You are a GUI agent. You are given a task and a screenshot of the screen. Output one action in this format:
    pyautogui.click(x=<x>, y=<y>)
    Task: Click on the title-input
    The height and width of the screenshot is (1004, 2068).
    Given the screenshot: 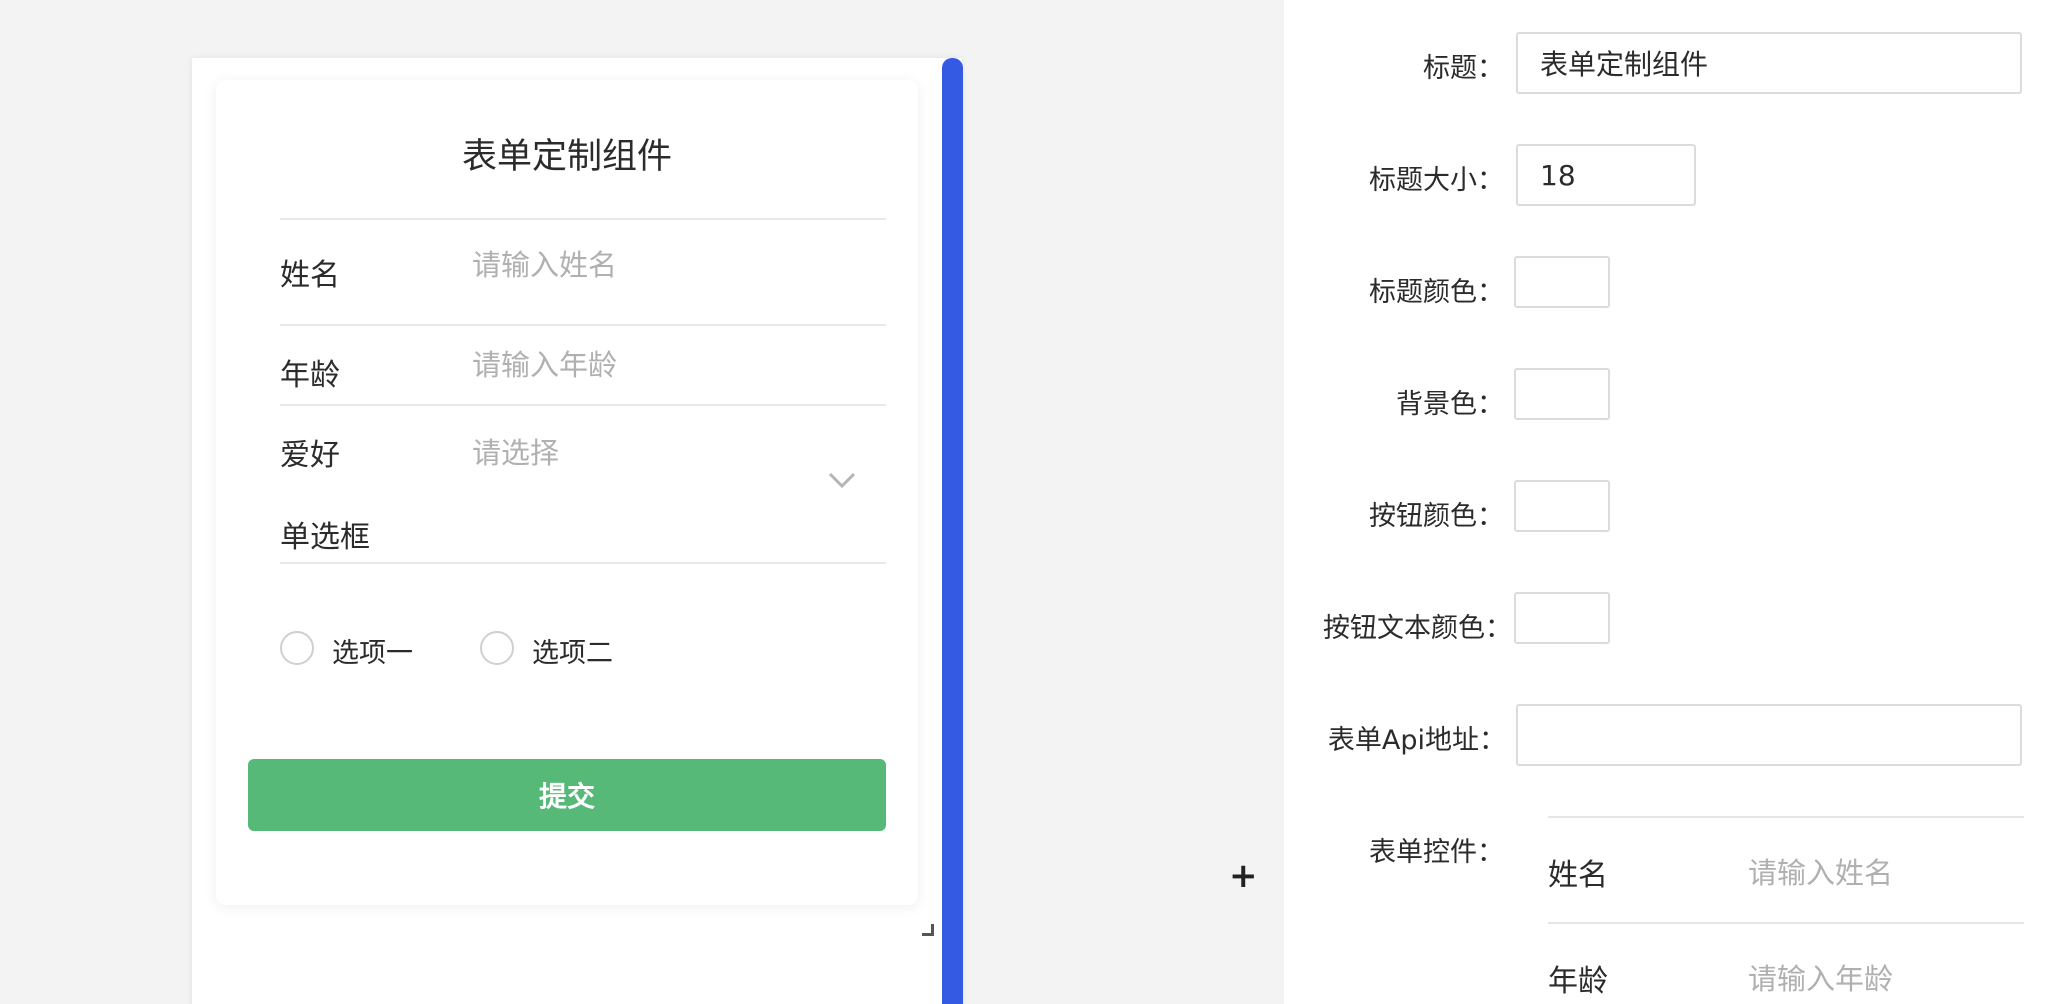 What is the action you would take?
    pyautogui.click(x=1769, y=63)
    